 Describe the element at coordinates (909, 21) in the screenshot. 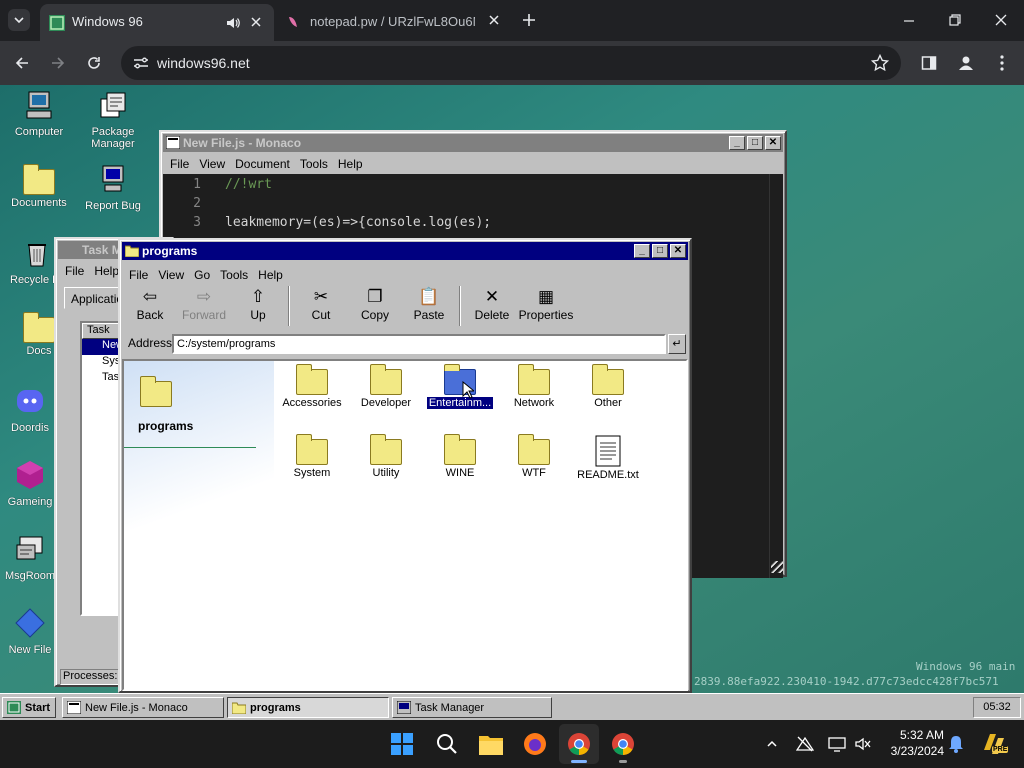

I see `minimize-icon` at that location.